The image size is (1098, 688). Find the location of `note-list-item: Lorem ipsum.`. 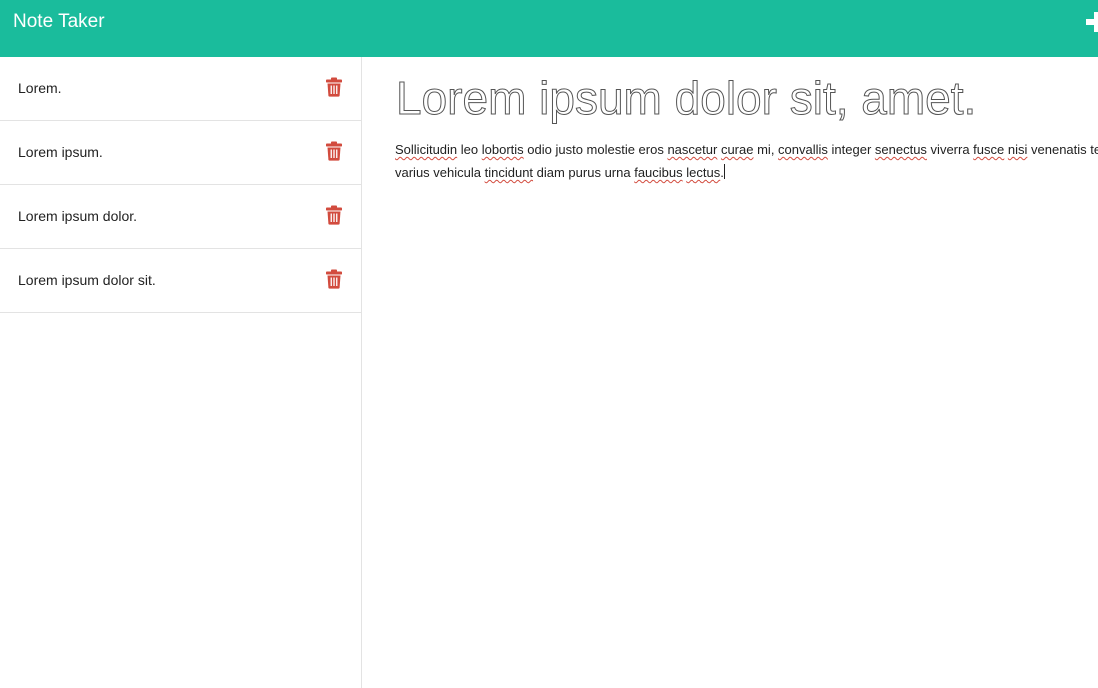

note-list-item: Lorem ipsum. is located at coordinates (180, 153).